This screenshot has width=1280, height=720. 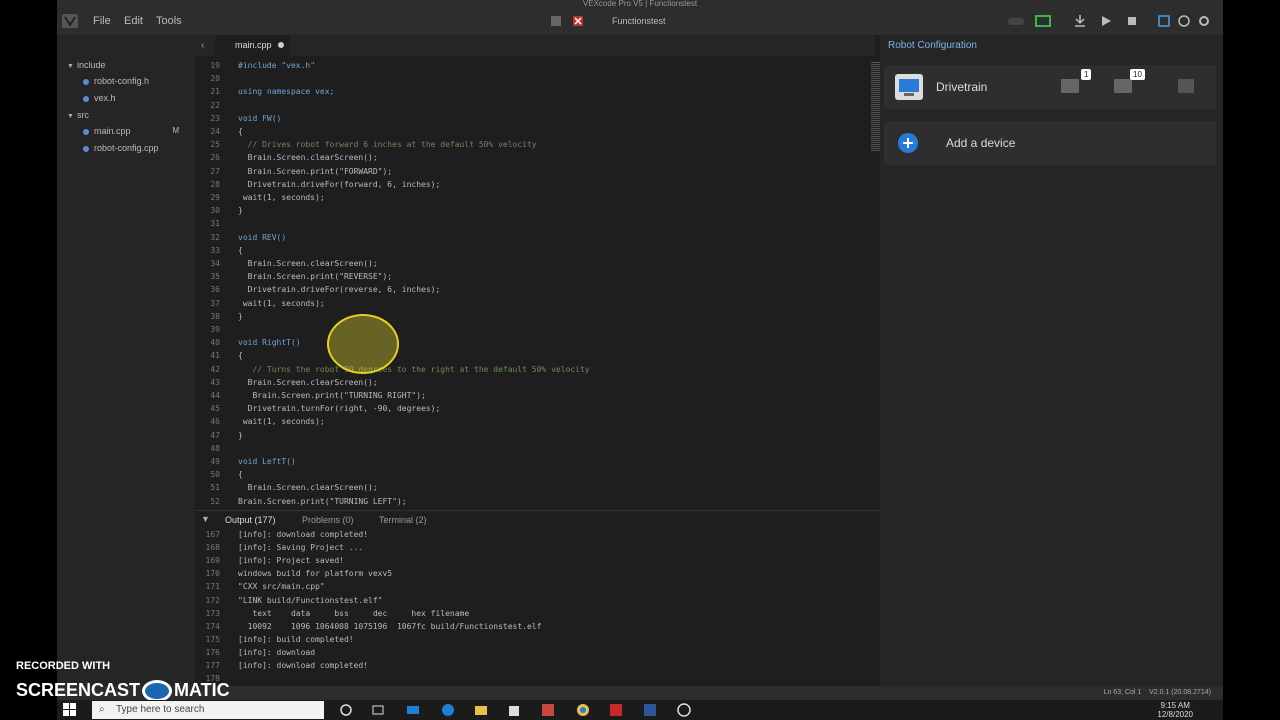 What do you see at coordinates (531, 501) in the screenshot?
I see `code-line: 52 Brain.Screen.print("TURNING LEFT");` at bounding box center [531, 501].